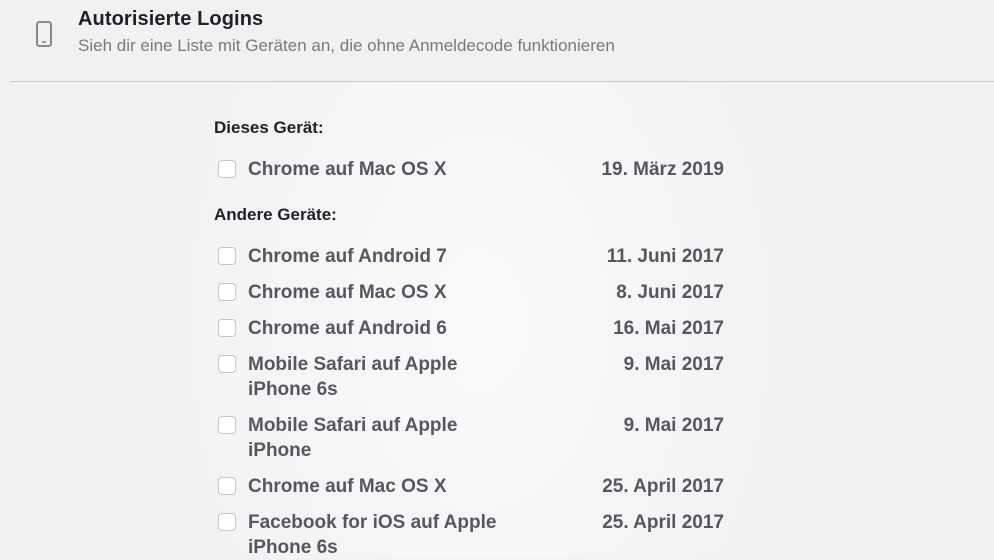 Image resolution: width=994 pixels, height=560 pixels. Describe the element at coordinates (670, 292) in the screenshot. I see `login-date: 8. Juni 2017` at that location.